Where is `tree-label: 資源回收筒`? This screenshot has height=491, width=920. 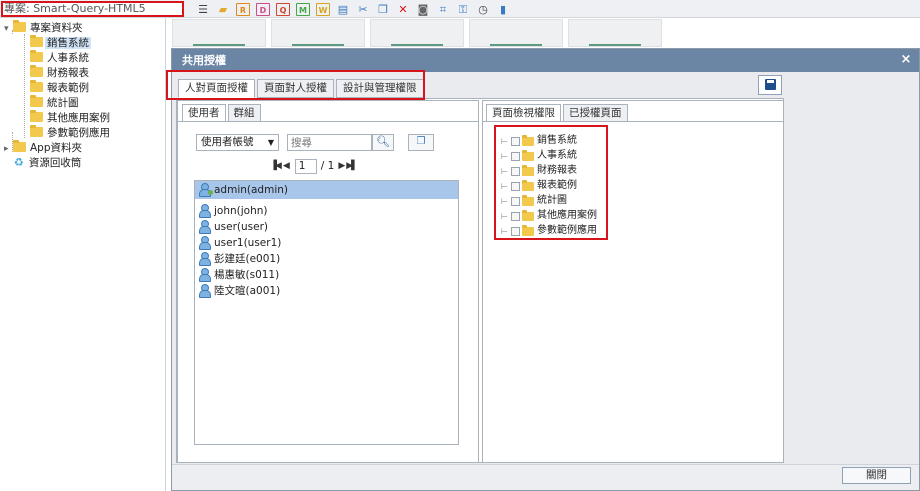
tree-label: 資源回收筒 is located at coordinates (55, 163).